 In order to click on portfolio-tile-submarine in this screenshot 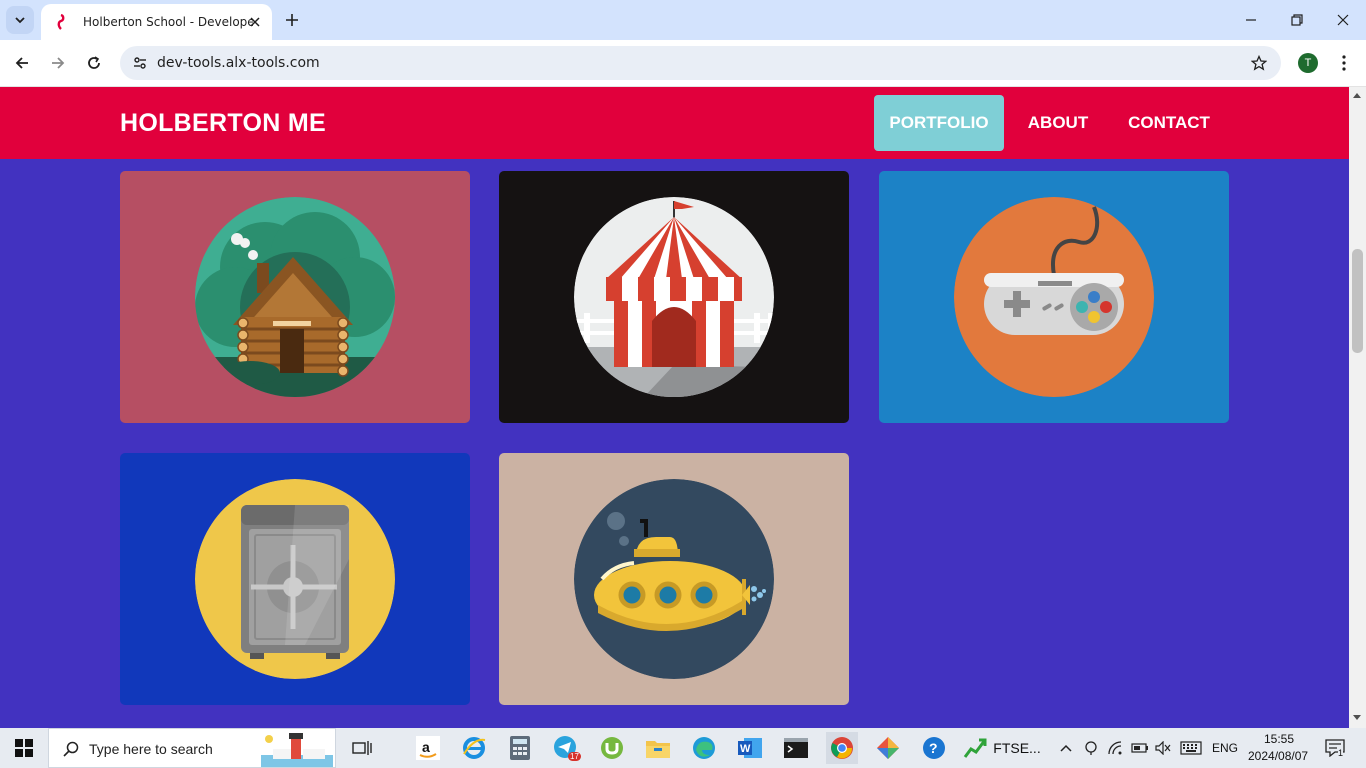, I will do `click(674, 579)`.